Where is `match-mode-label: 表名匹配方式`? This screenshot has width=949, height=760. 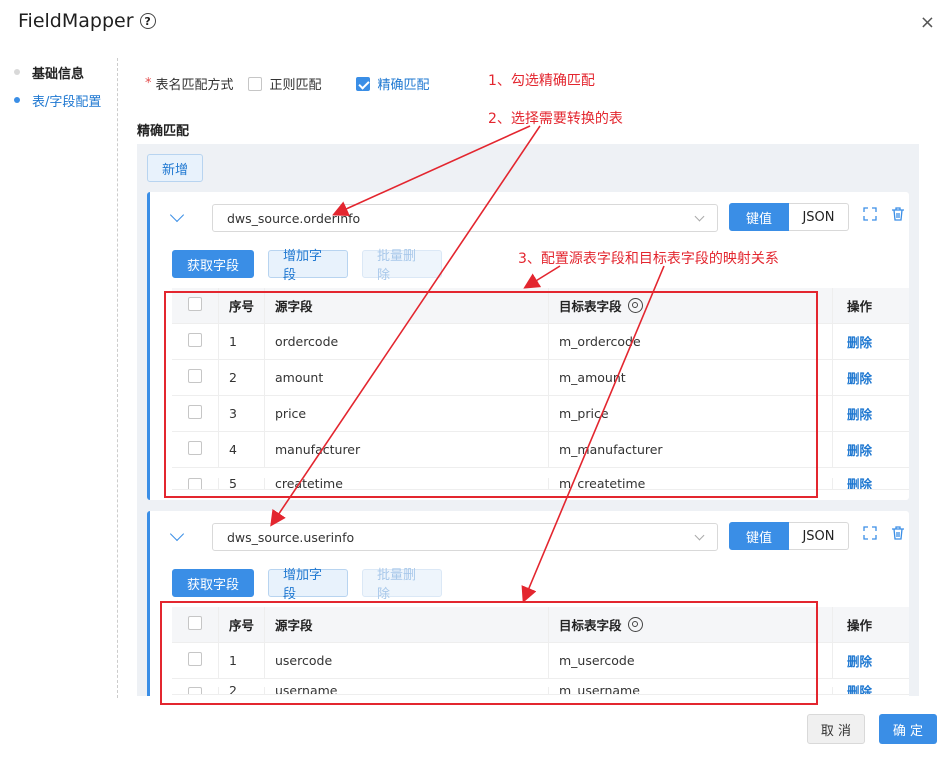 match-mode-label: 表名匹配方式 is located at coordinates (194, 85).